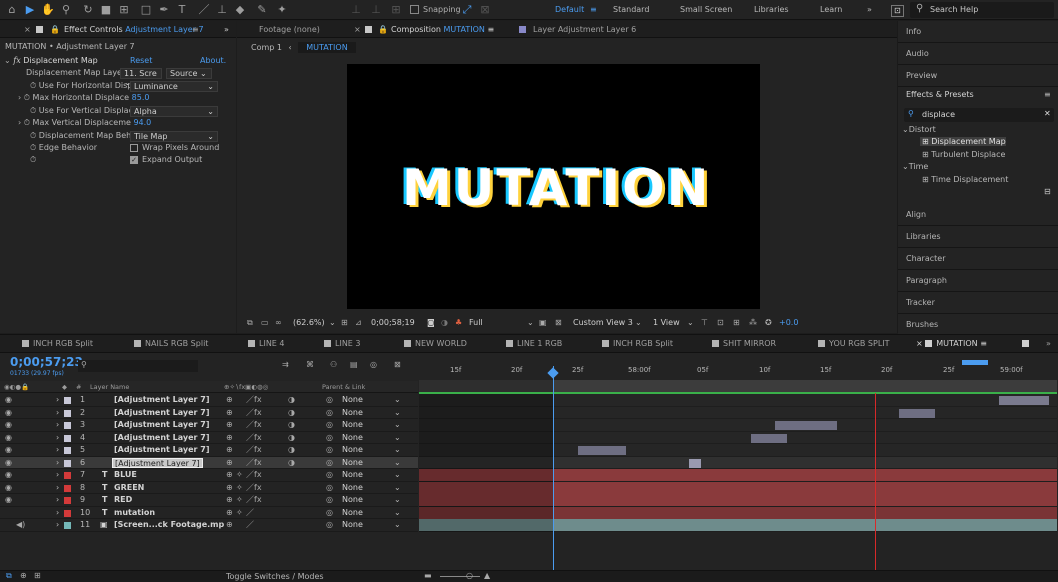 The image size is (1058, 582). What do you see at coordinates (744, 343) in the screenshot?
I see `timeline-tab-8: SHIT MIRROR` at bounding box center [744, 343].